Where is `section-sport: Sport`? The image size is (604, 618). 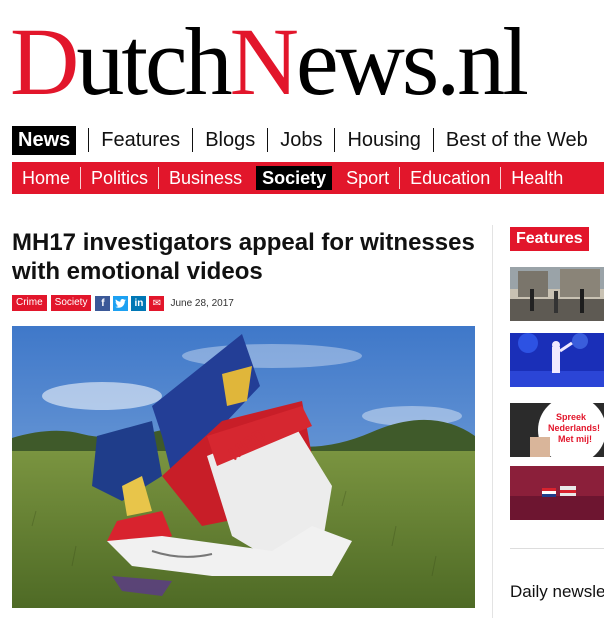 section-sport: Sport is located at coordinates (367, 178).